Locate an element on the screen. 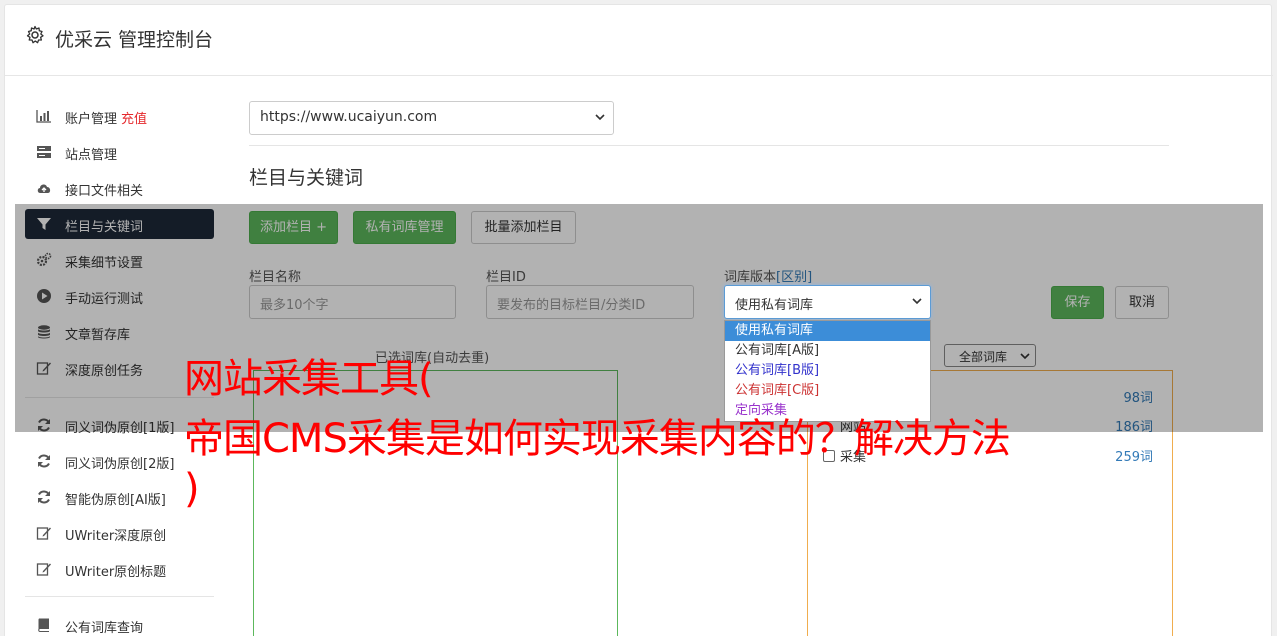  sidebar-item-uwriter-deep: UWriter深度原创 is located at coordinates (119, 533).